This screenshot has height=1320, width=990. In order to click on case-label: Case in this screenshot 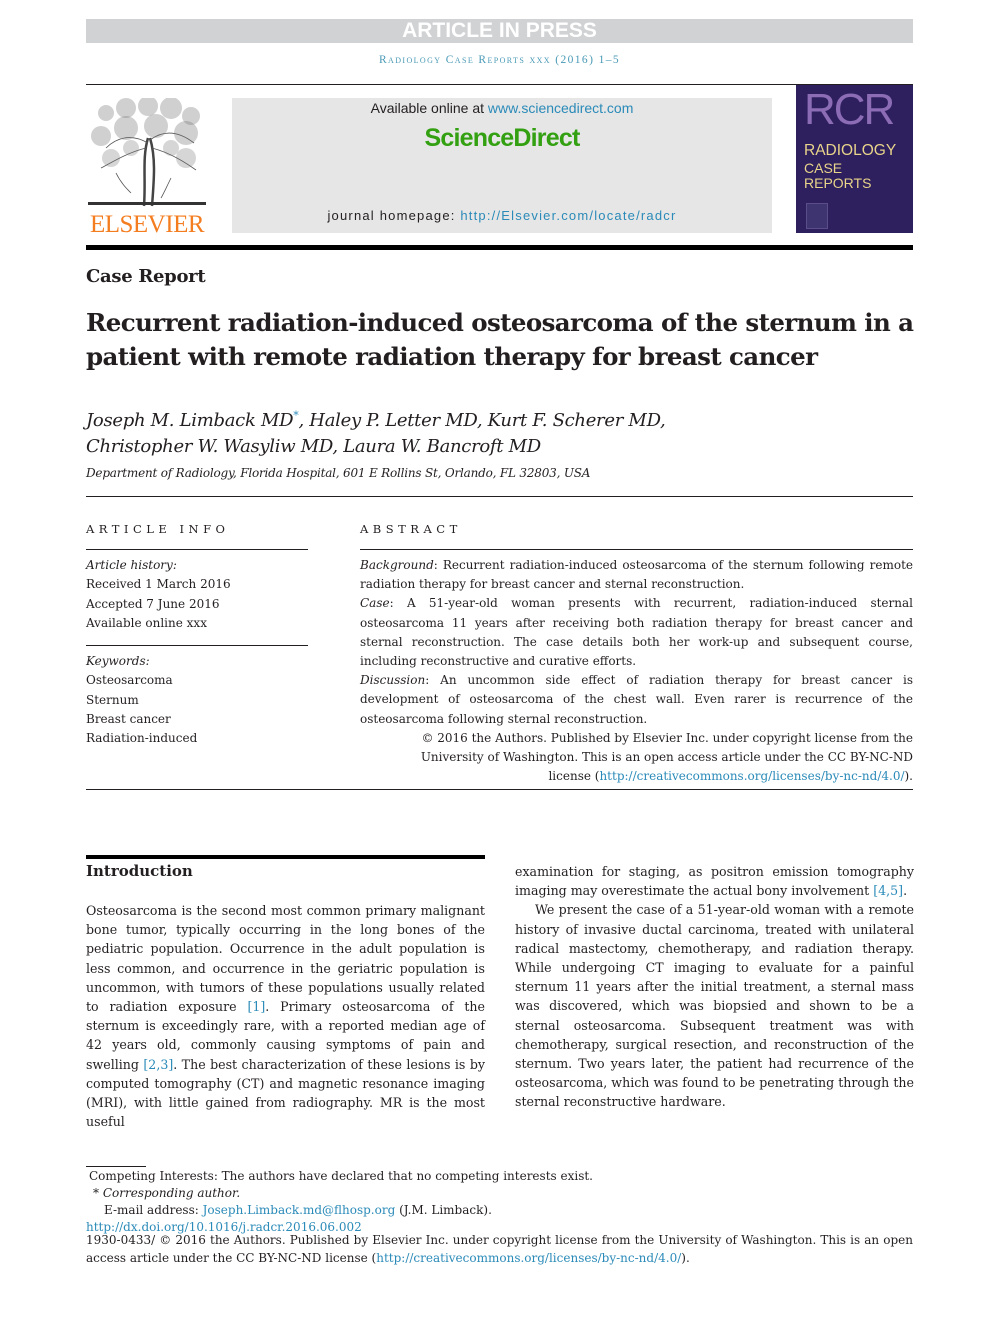, I will do `click(375, 603)`.